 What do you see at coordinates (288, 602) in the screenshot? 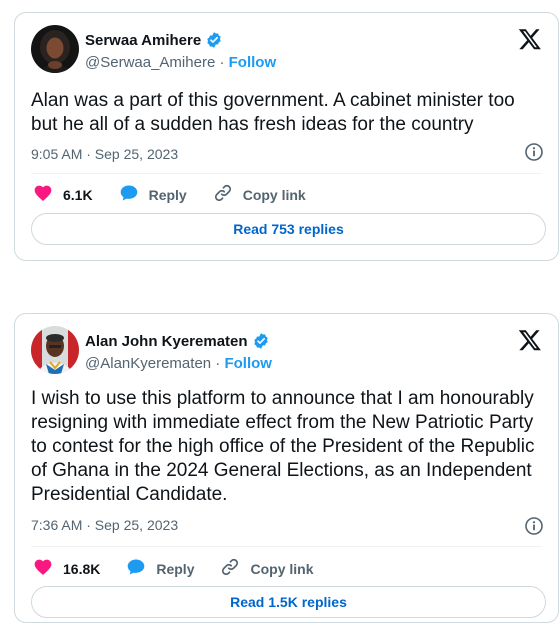
I see `read-replies-button: Read 1.5K replies` at bounding box center [288, 602].